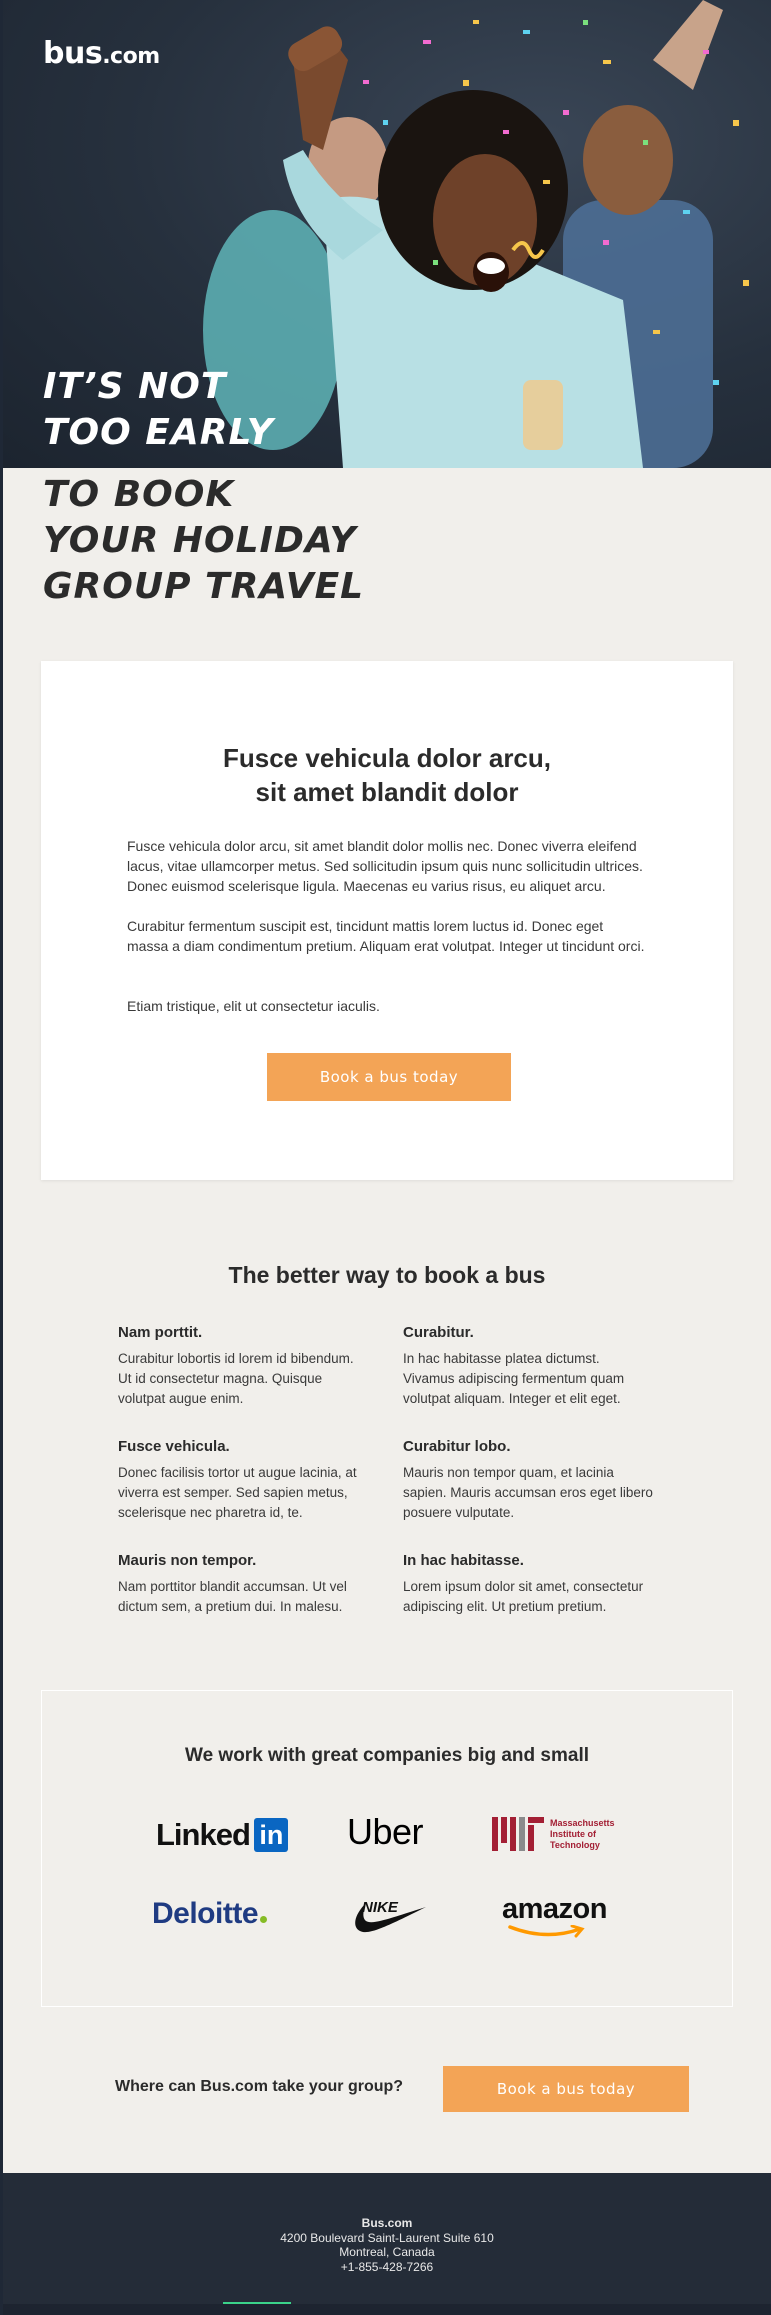 Image resolution: width=771 pixels, height=2315 pixels. What do you see at coordinates (573, 1834) in the screenshot?
I see `mit-logo-line: Institute of` at bounding box center [573, 1834].